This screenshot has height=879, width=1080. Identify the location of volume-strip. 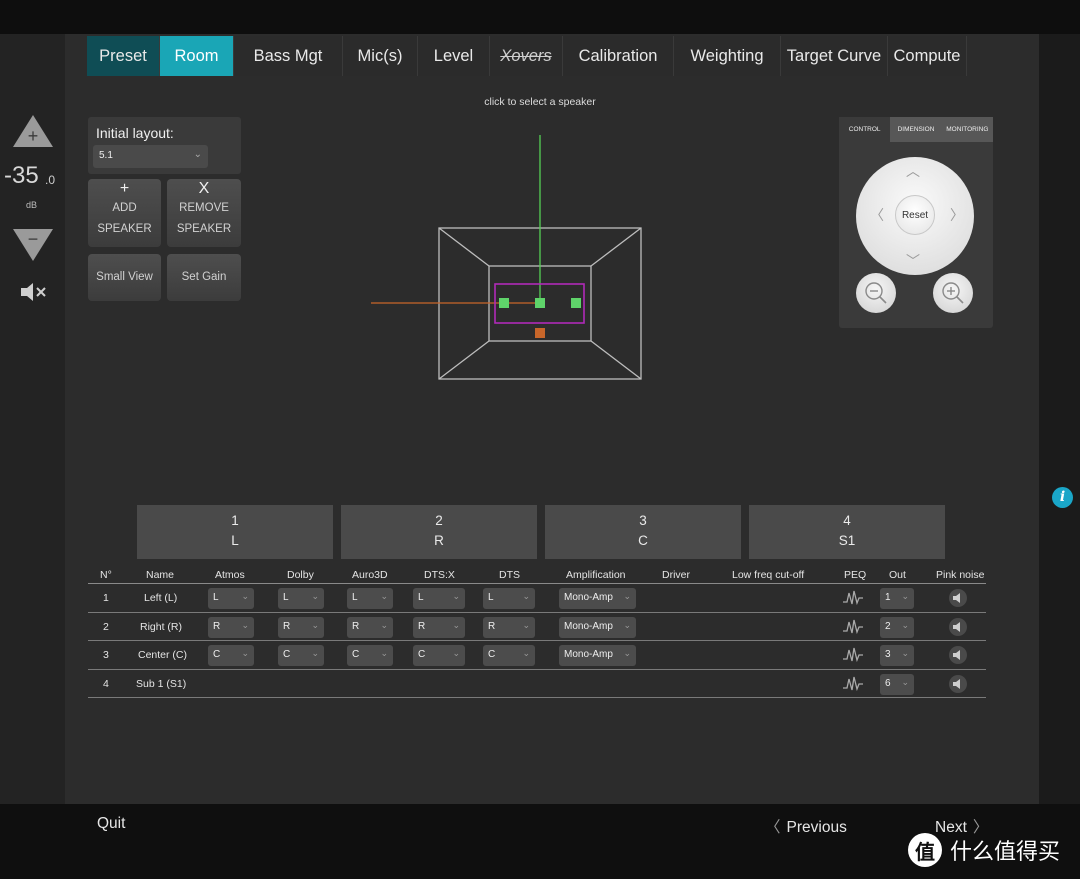
(32, 419).